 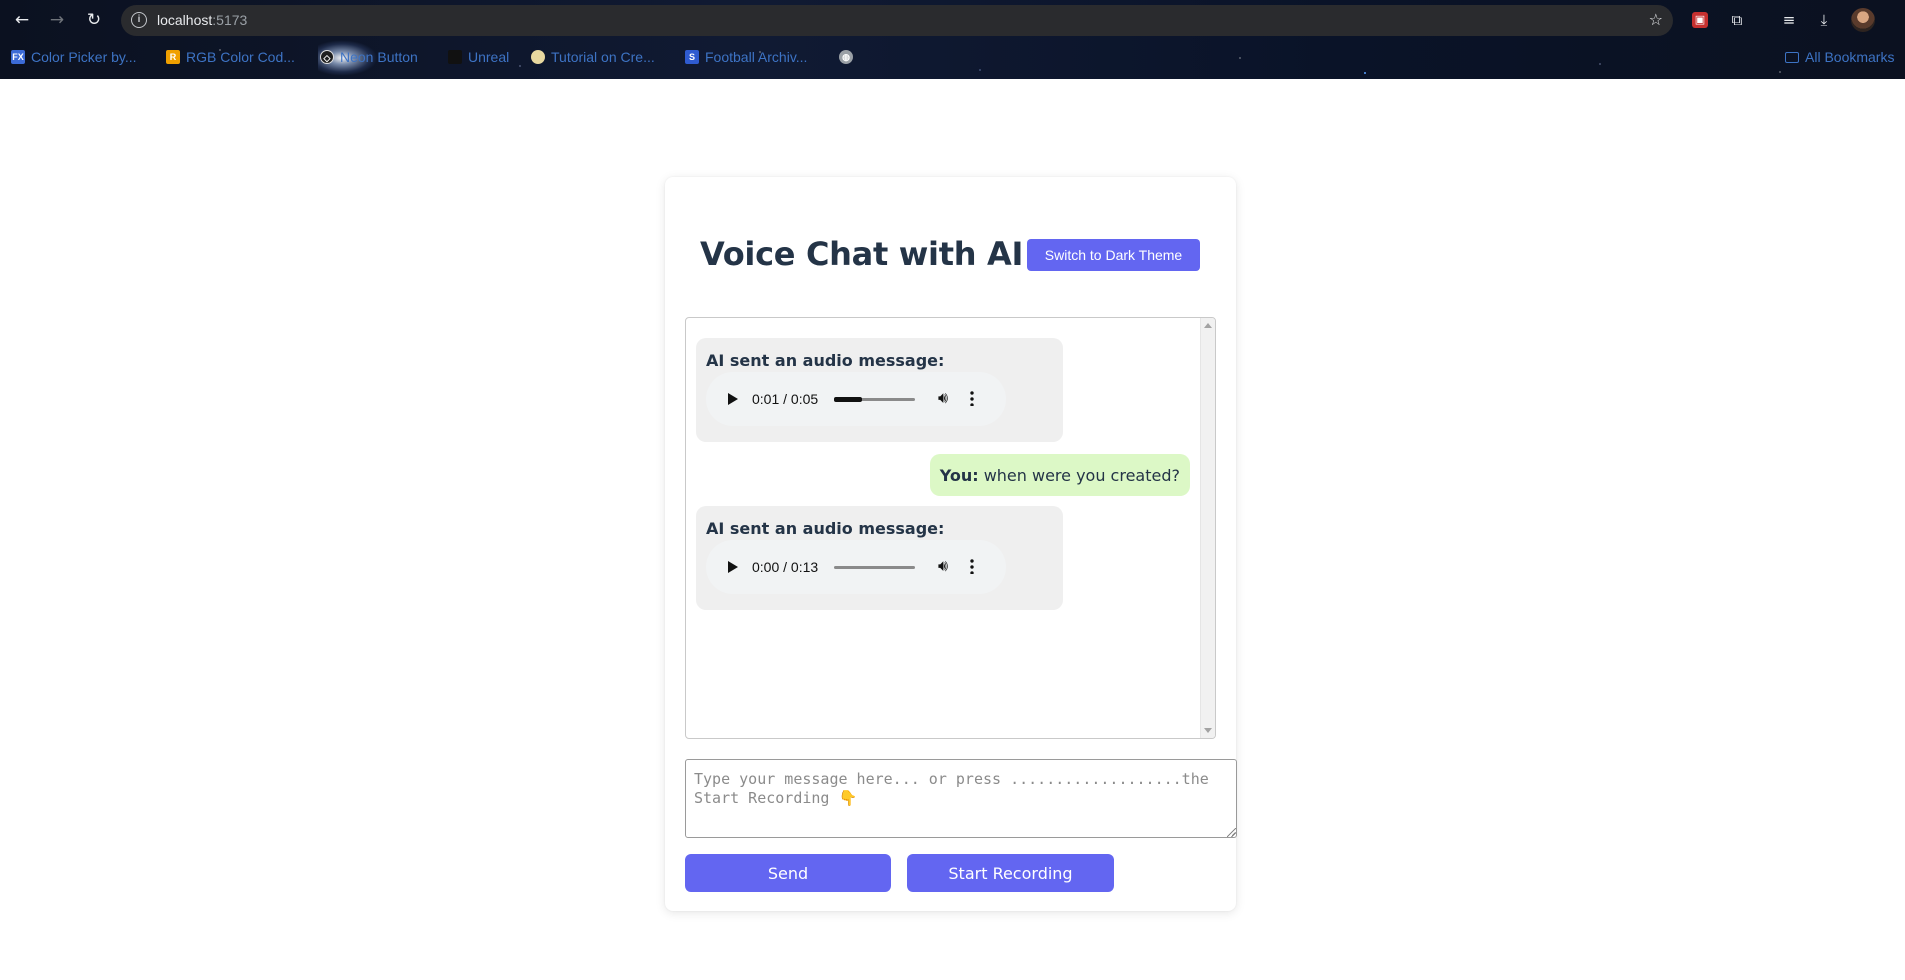 What do you see at coordinates (139, 20) in the screenshot?
I see `site-info-icon: i` at bounding box center [139, 20].